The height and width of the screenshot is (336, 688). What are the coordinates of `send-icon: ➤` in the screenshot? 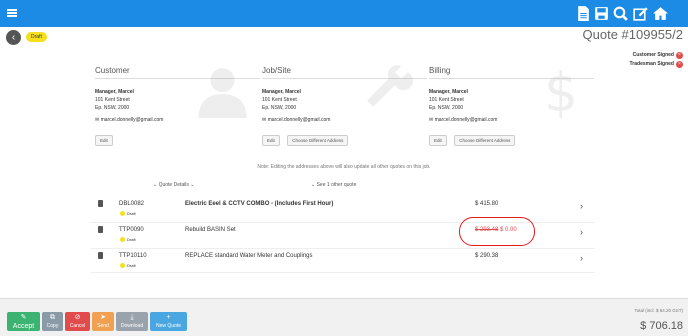 It's located at (103, 317).